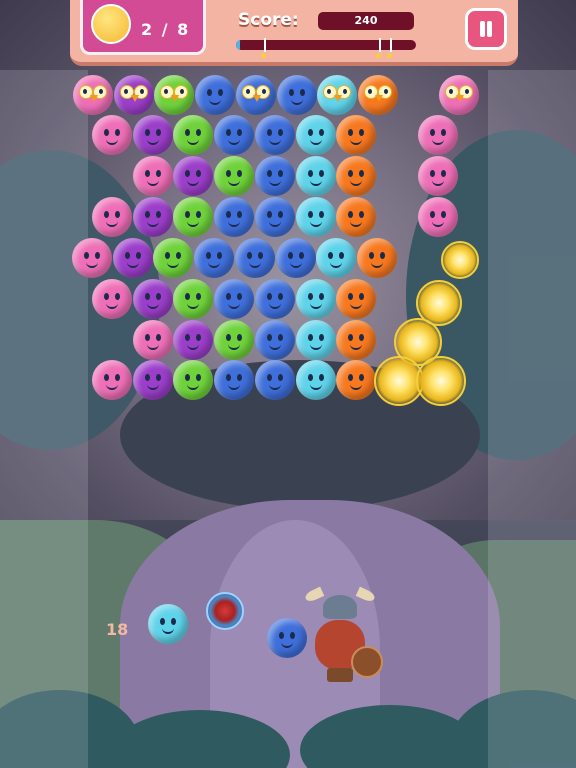 The width and height of the screenshot is (576, 768). I want to click on purple-bubble, so click(153, 380).